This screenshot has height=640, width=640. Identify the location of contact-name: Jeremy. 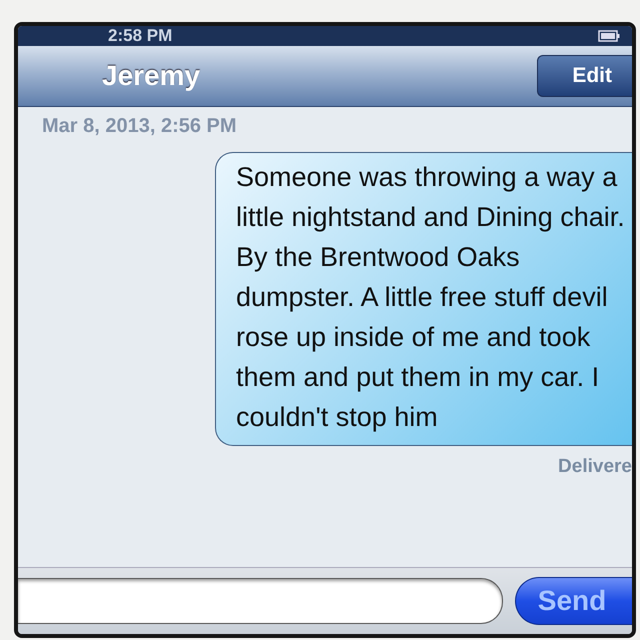
(151, 76).